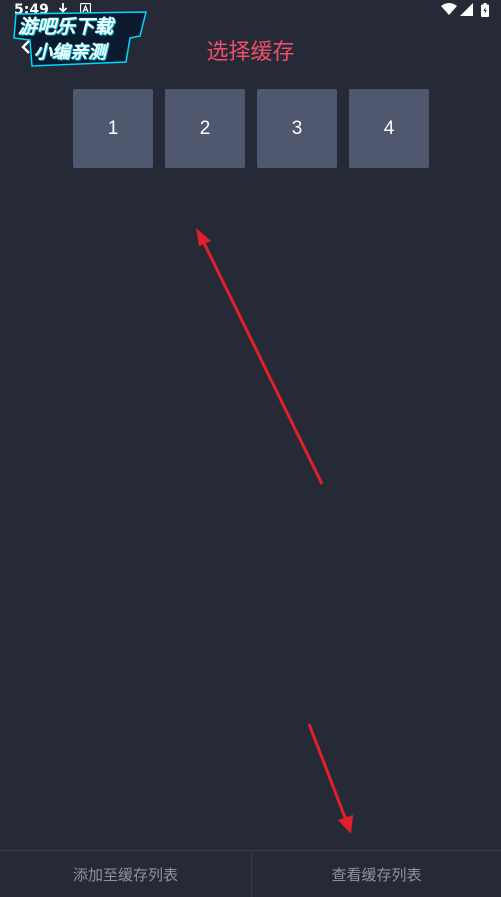 The image size is (501, 897). What do you see at coordinates (330, 778) in the screenshot?
I see `annotation-arrow-down` at bounding box center [330, 778].